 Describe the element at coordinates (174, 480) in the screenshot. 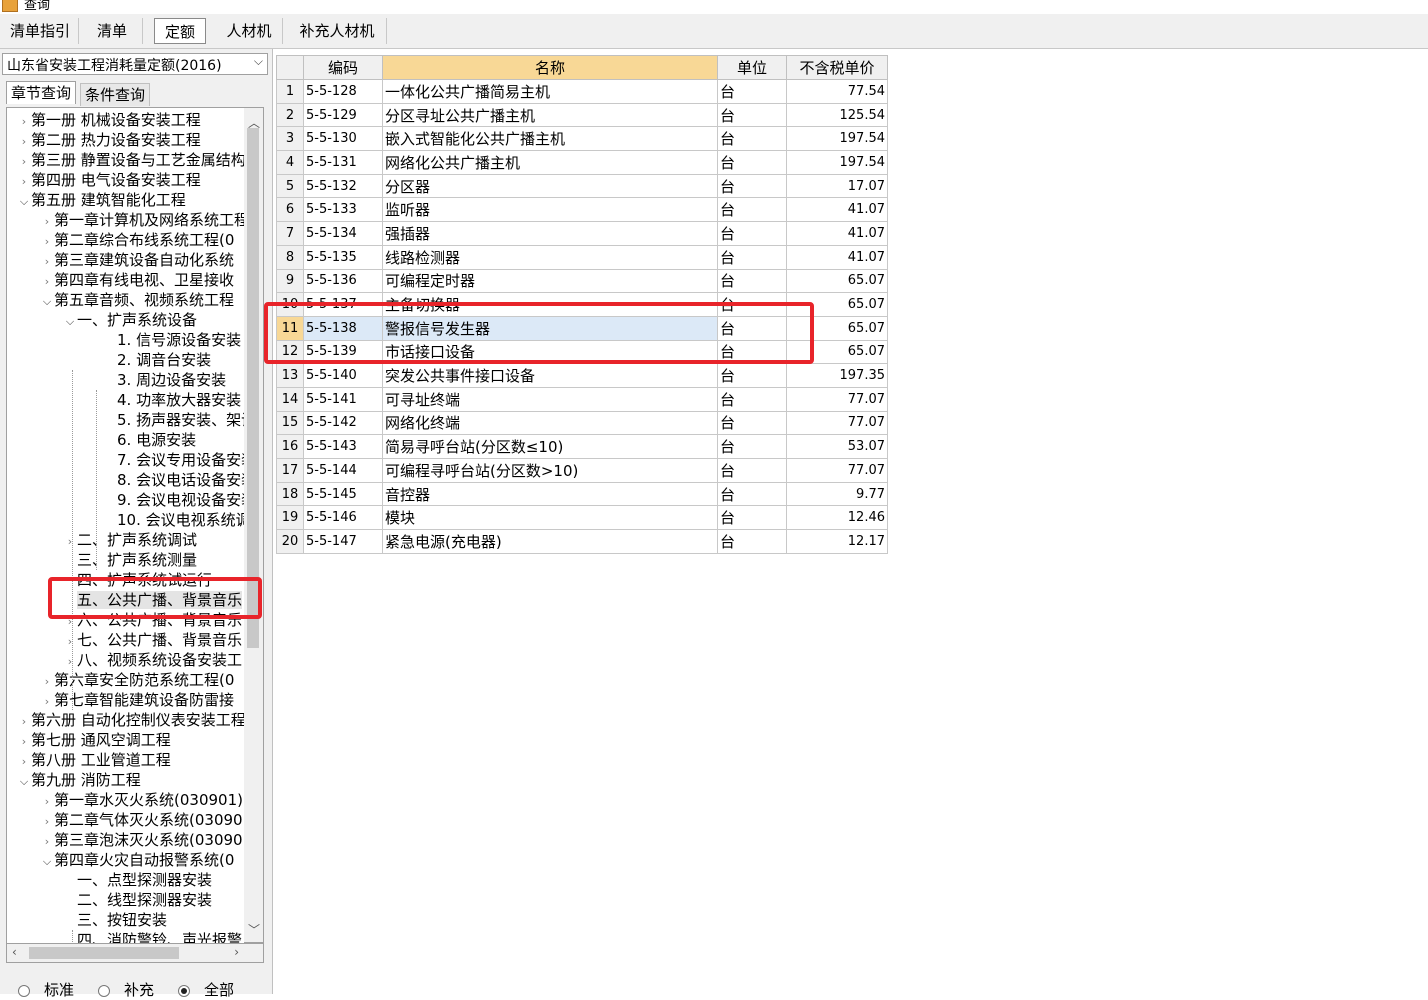

I see `tree-node: 8. 会议电话设备安装` at that location.